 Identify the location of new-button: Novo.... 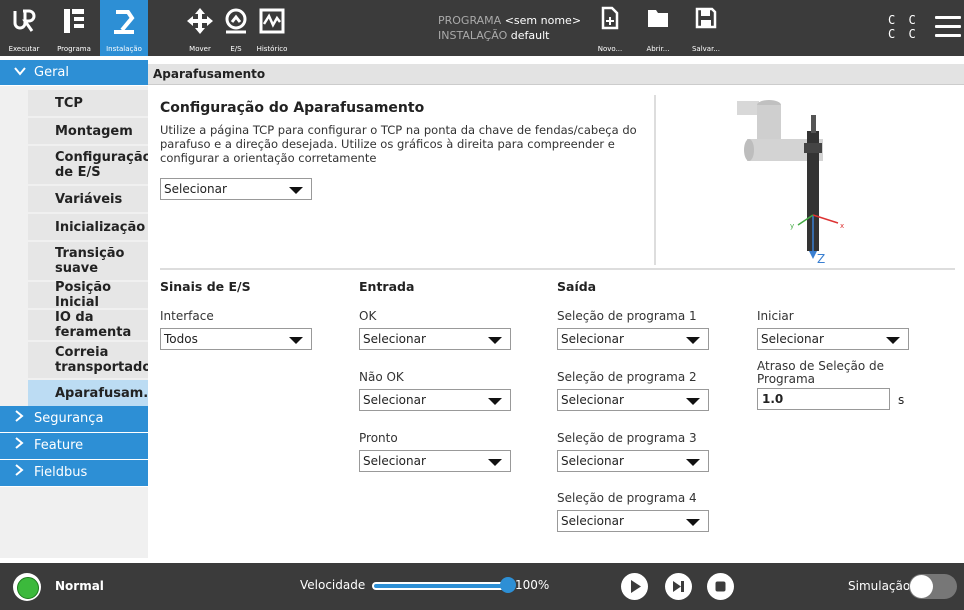
(610, 28).